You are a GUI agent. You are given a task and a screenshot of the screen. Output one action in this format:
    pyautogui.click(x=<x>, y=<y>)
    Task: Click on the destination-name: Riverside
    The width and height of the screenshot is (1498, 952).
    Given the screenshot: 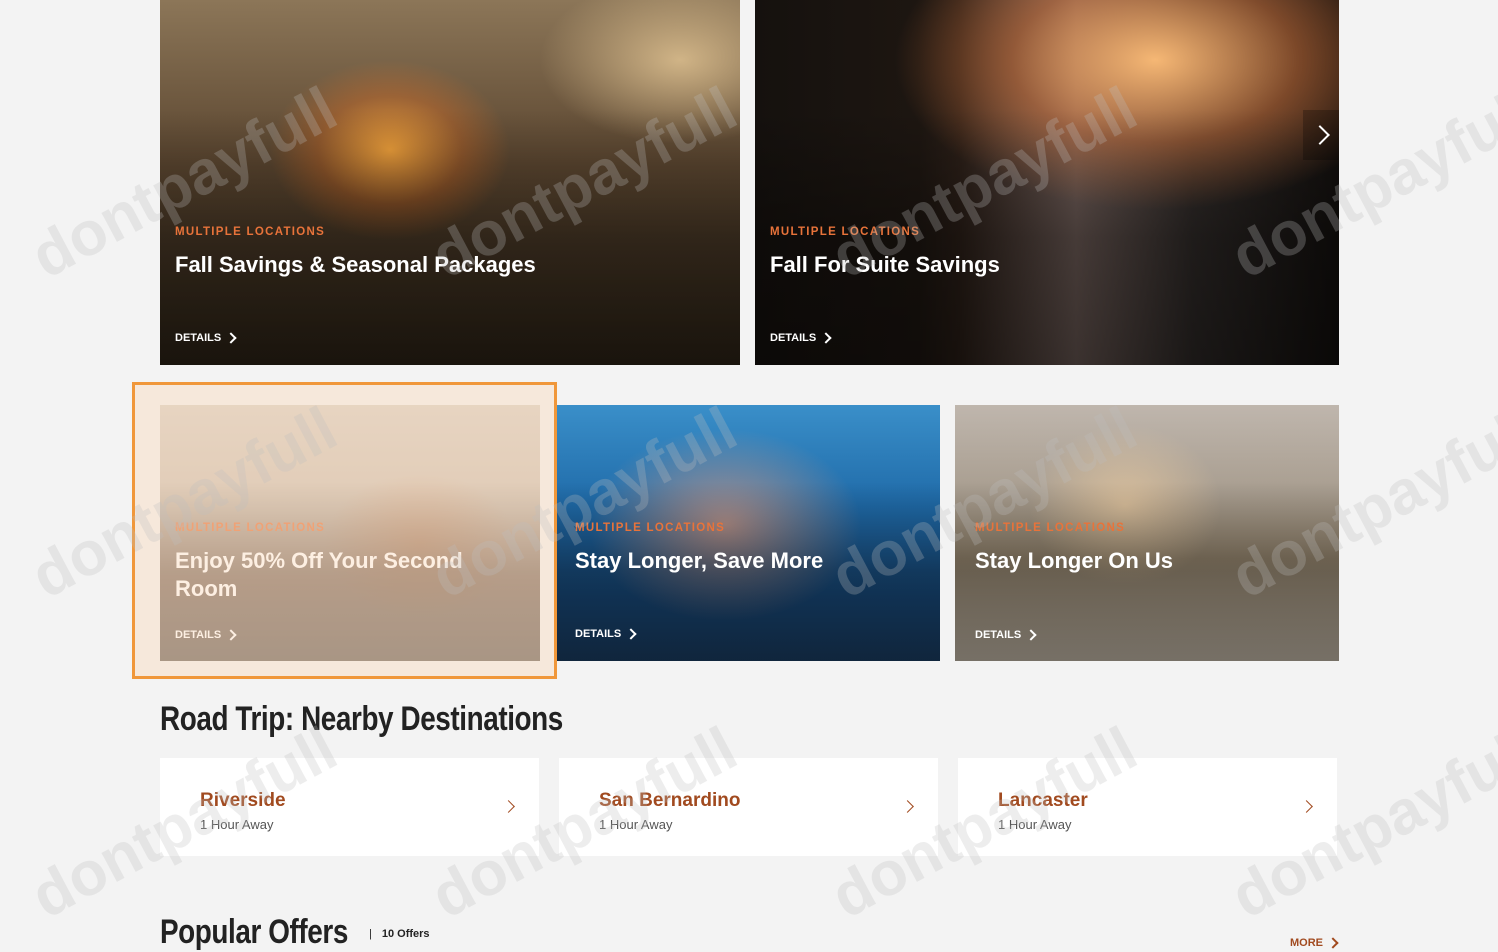 What is the action you would take?
    pyautogui.click(x=243, y=800)
    